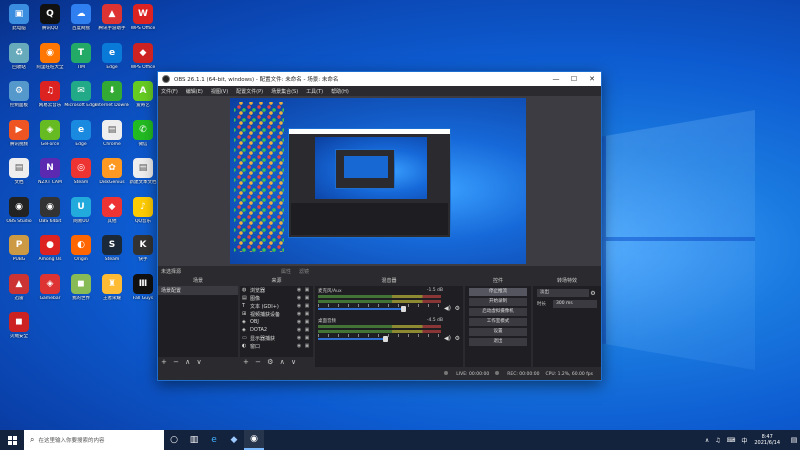 This screenshot has width=800, height=450. What do you see at coordinates (19, 254) in the screenshot?
I see `desktop-icon: P PUBG` at bounding box center [19, 254].